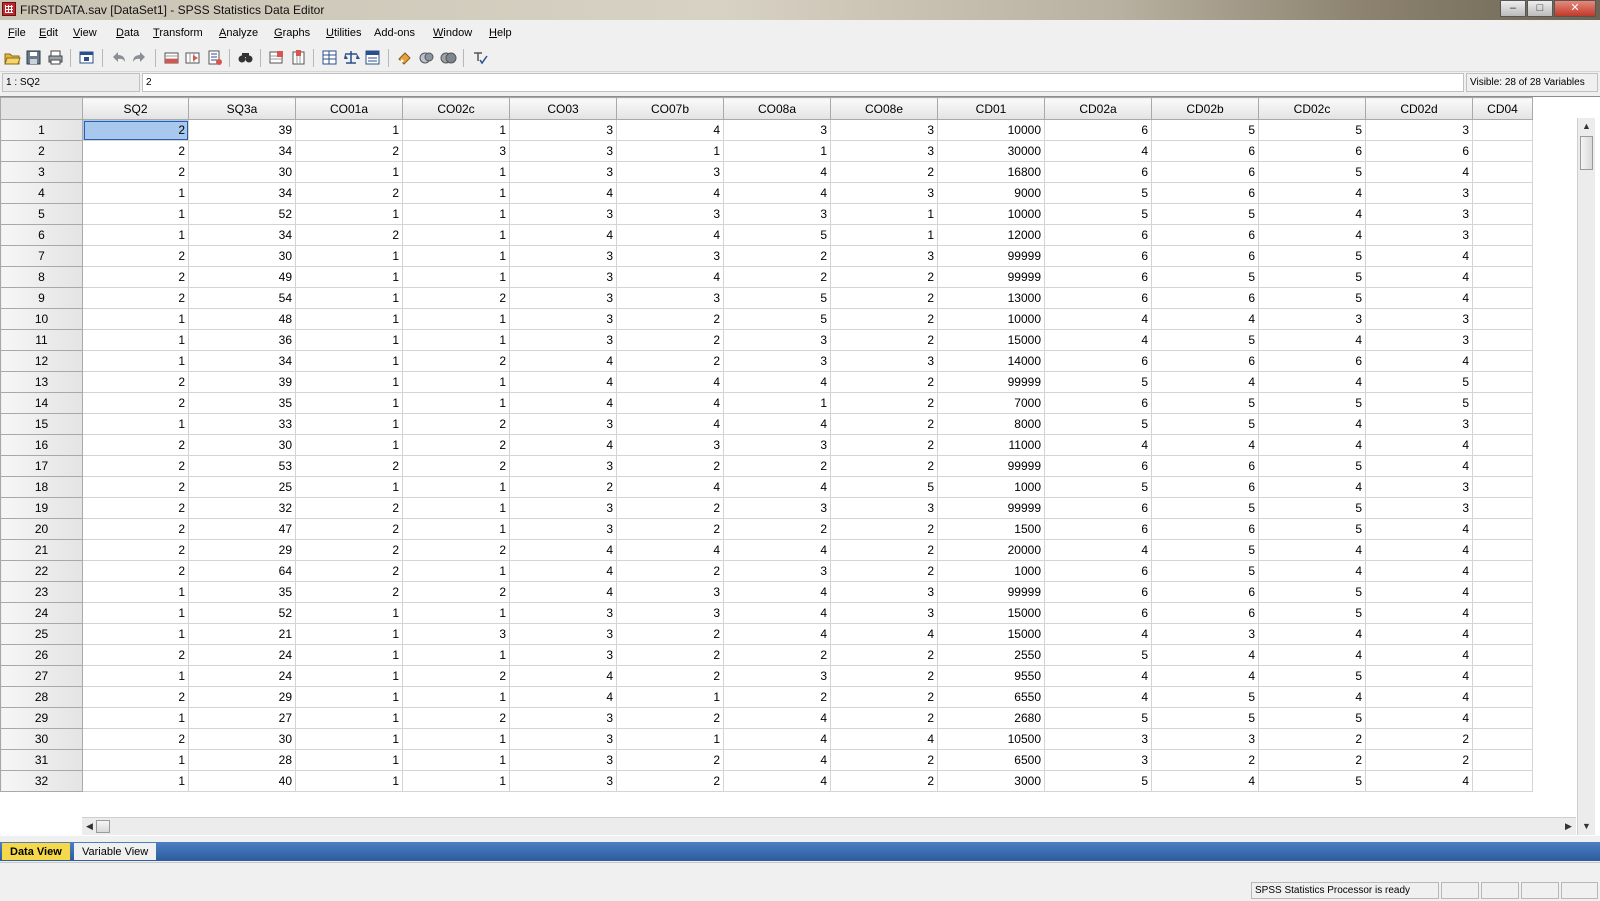 This screenshot has height=901, width=1600. Describe the element at coordinates (118, 57) in the screenshot. I see `undo-icon` at that location.